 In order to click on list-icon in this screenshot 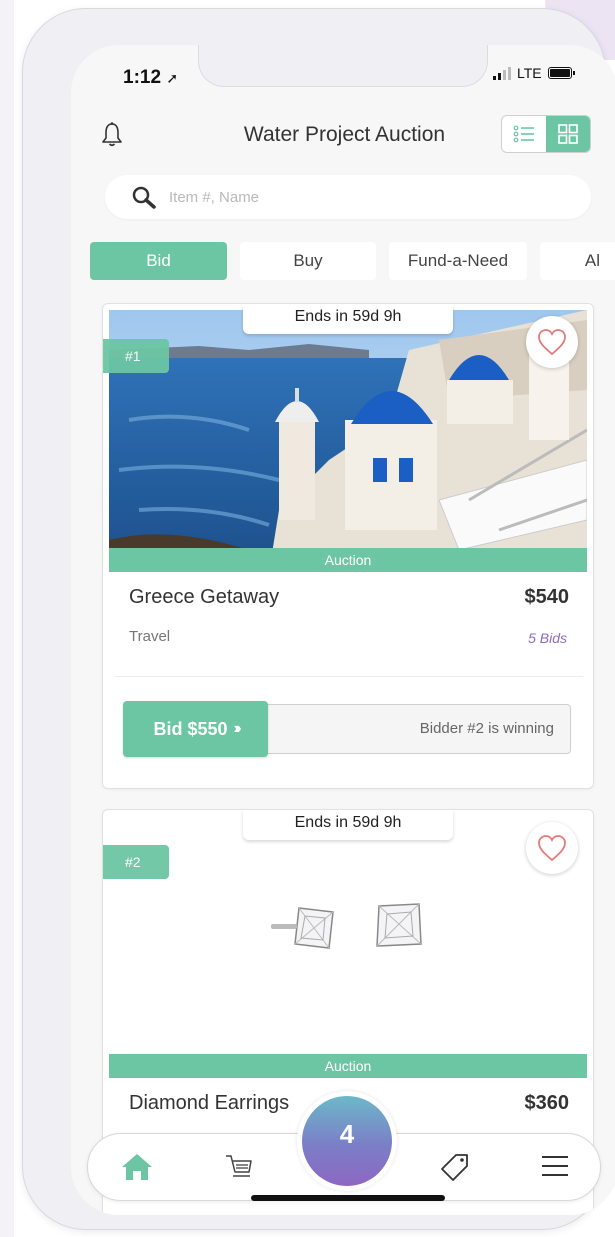, I will do `click(523, 134)`.